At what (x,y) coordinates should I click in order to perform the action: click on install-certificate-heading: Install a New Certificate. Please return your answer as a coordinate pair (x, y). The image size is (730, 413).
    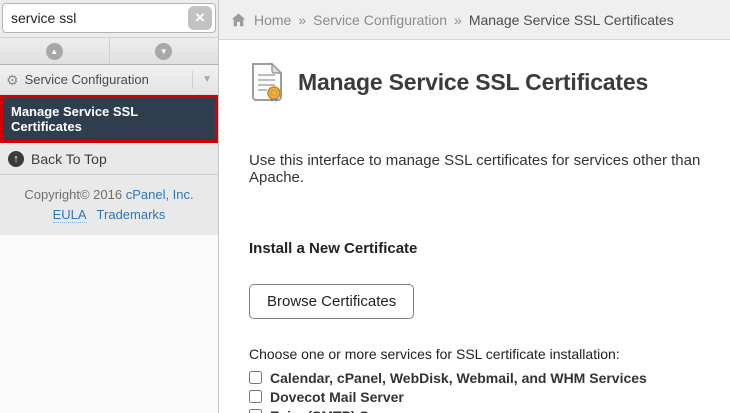
    Looking at the image, I should click on (333, 248).